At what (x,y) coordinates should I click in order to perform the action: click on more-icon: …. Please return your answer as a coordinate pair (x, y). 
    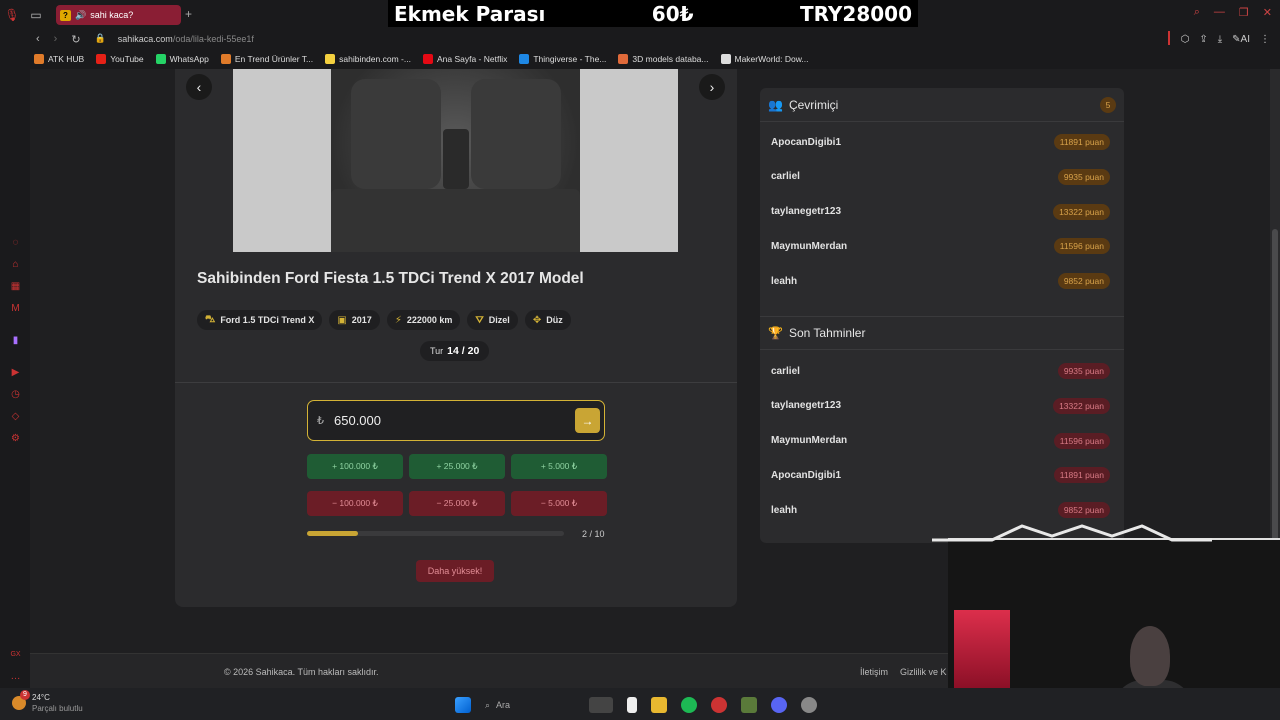
    Looking at the image, I should click on (15, 676).